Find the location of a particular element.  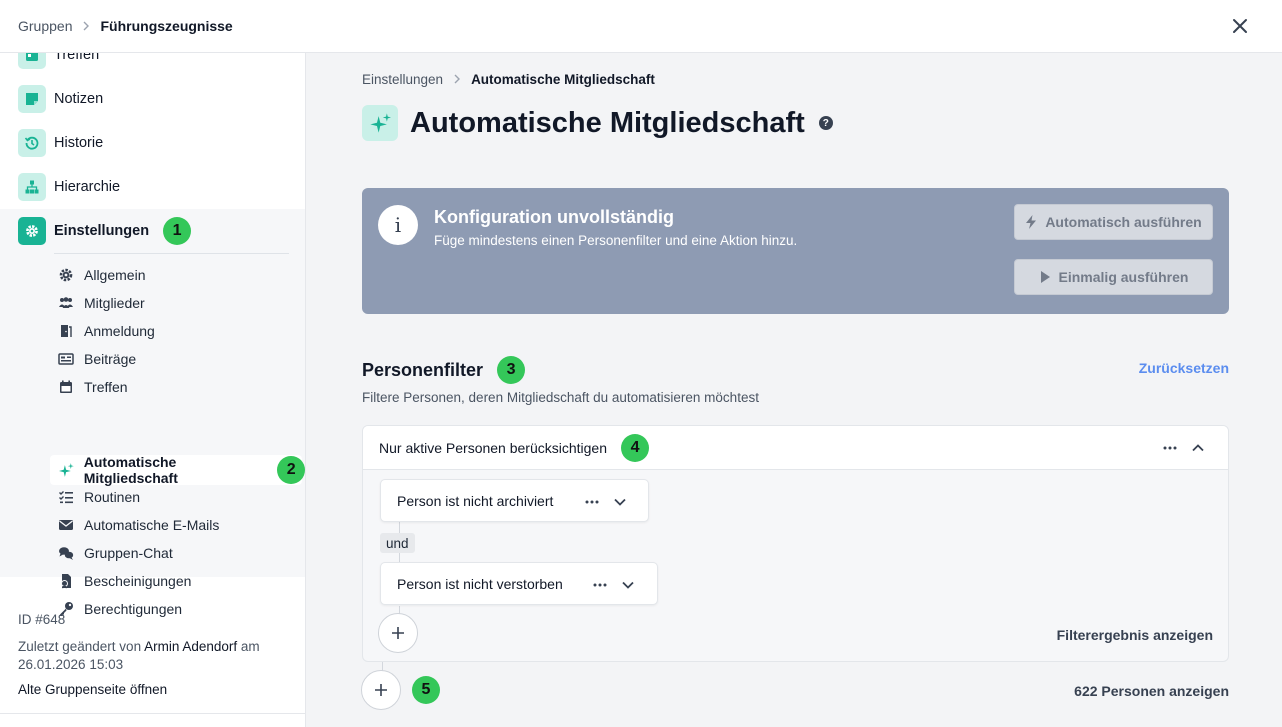

run-automatically-button: Automatisch ausführen is located at coordinates (1113, 222).